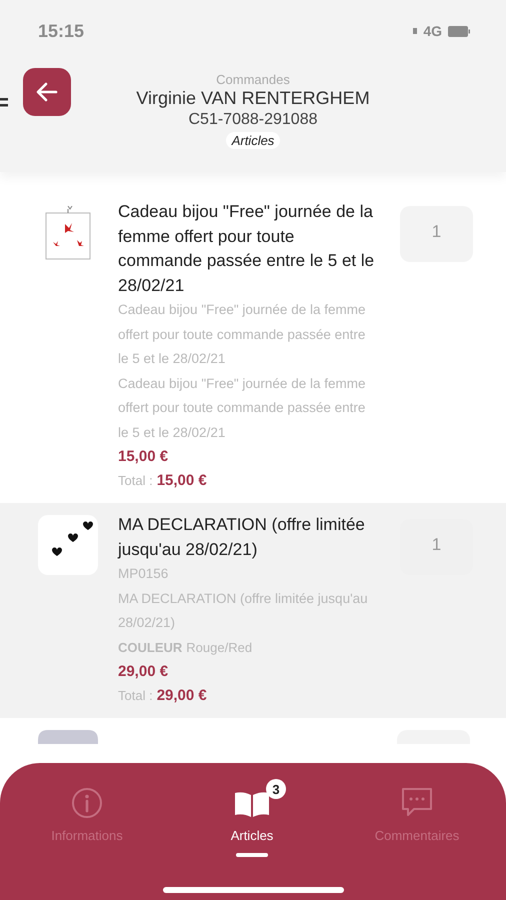 This screenshot has width=506, height=900. I want to click on attribute-name: COULEUR, so click(150, 647).